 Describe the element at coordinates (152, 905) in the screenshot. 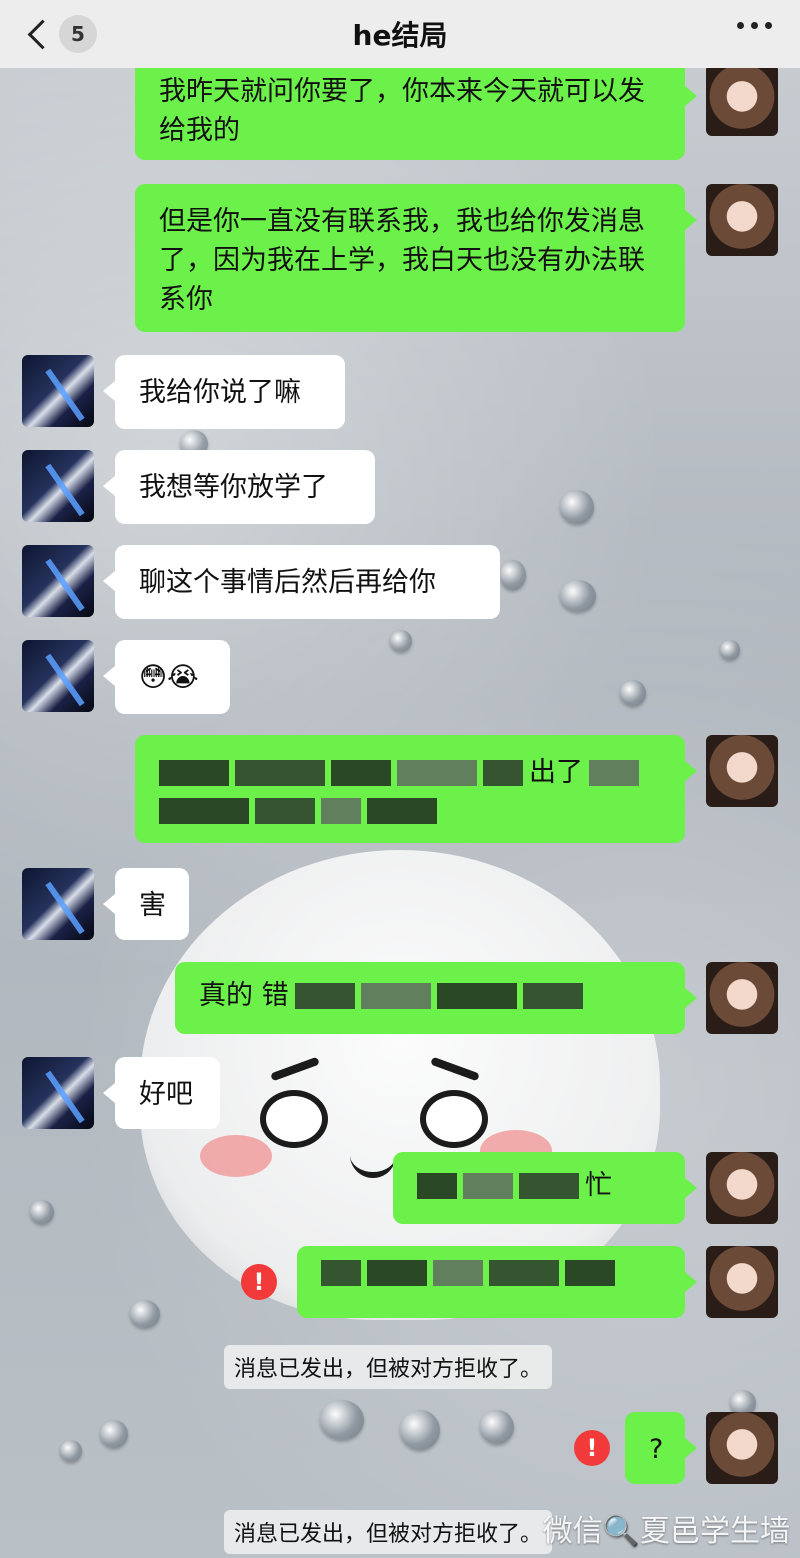

I see `message-text: 害` at that location.